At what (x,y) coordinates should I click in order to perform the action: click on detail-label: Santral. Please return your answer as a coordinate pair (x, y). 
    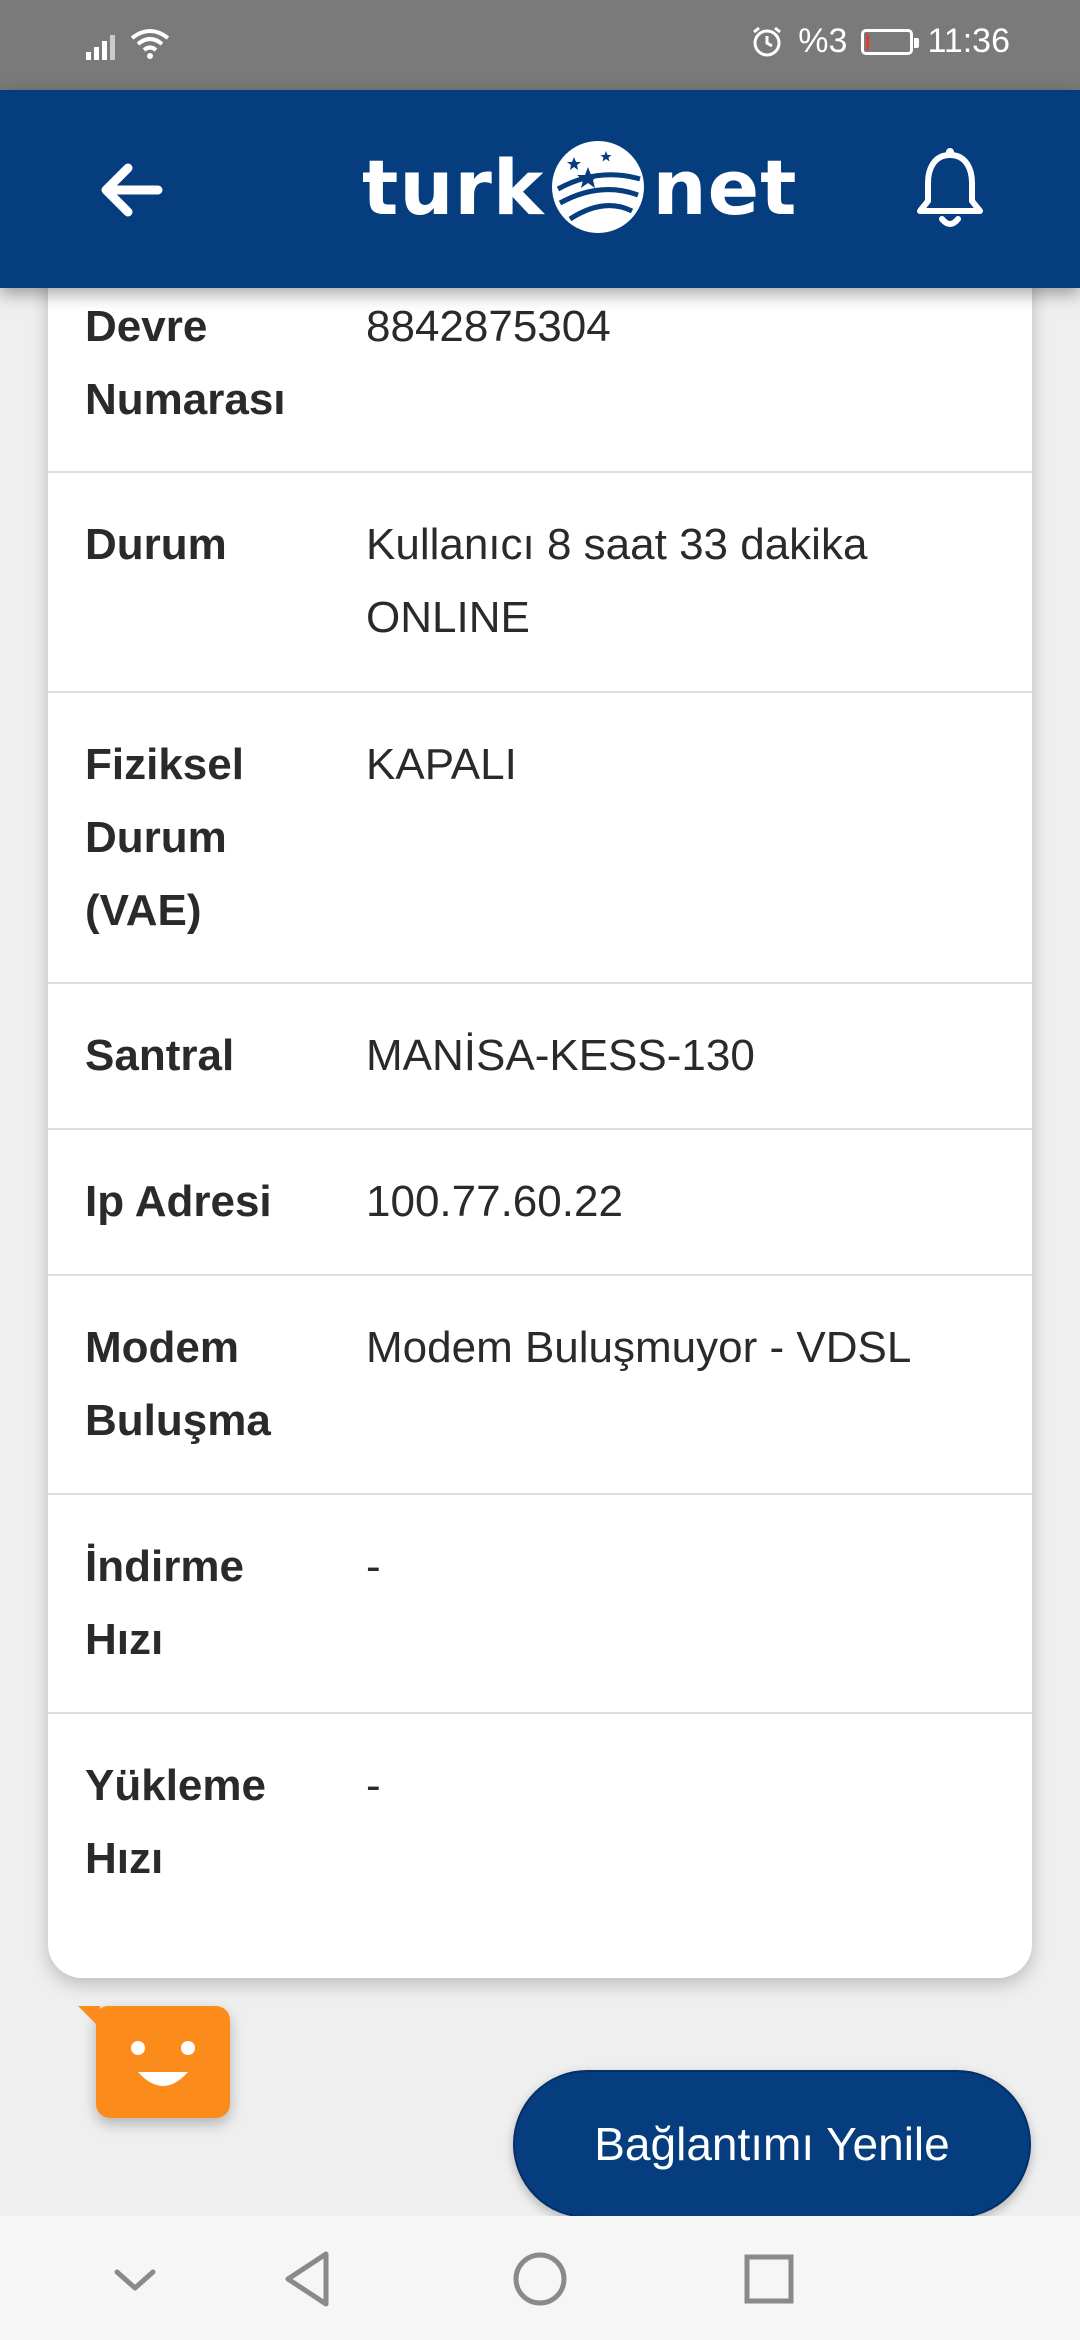
    Looking at the image, I should click on (160, 1055).